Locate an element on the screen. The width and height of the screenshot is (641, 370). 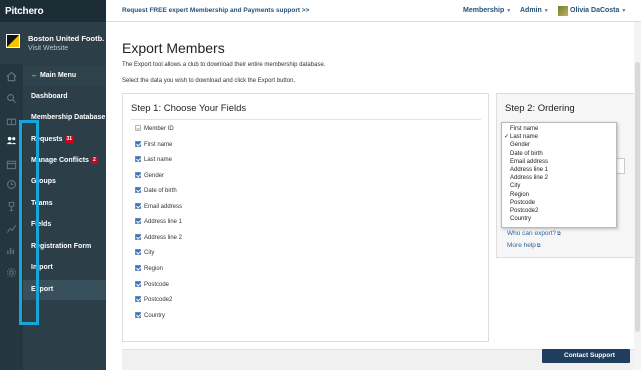
user-dropdown: Olivia DaCosta ▼ is located at coordinates (598, 10).